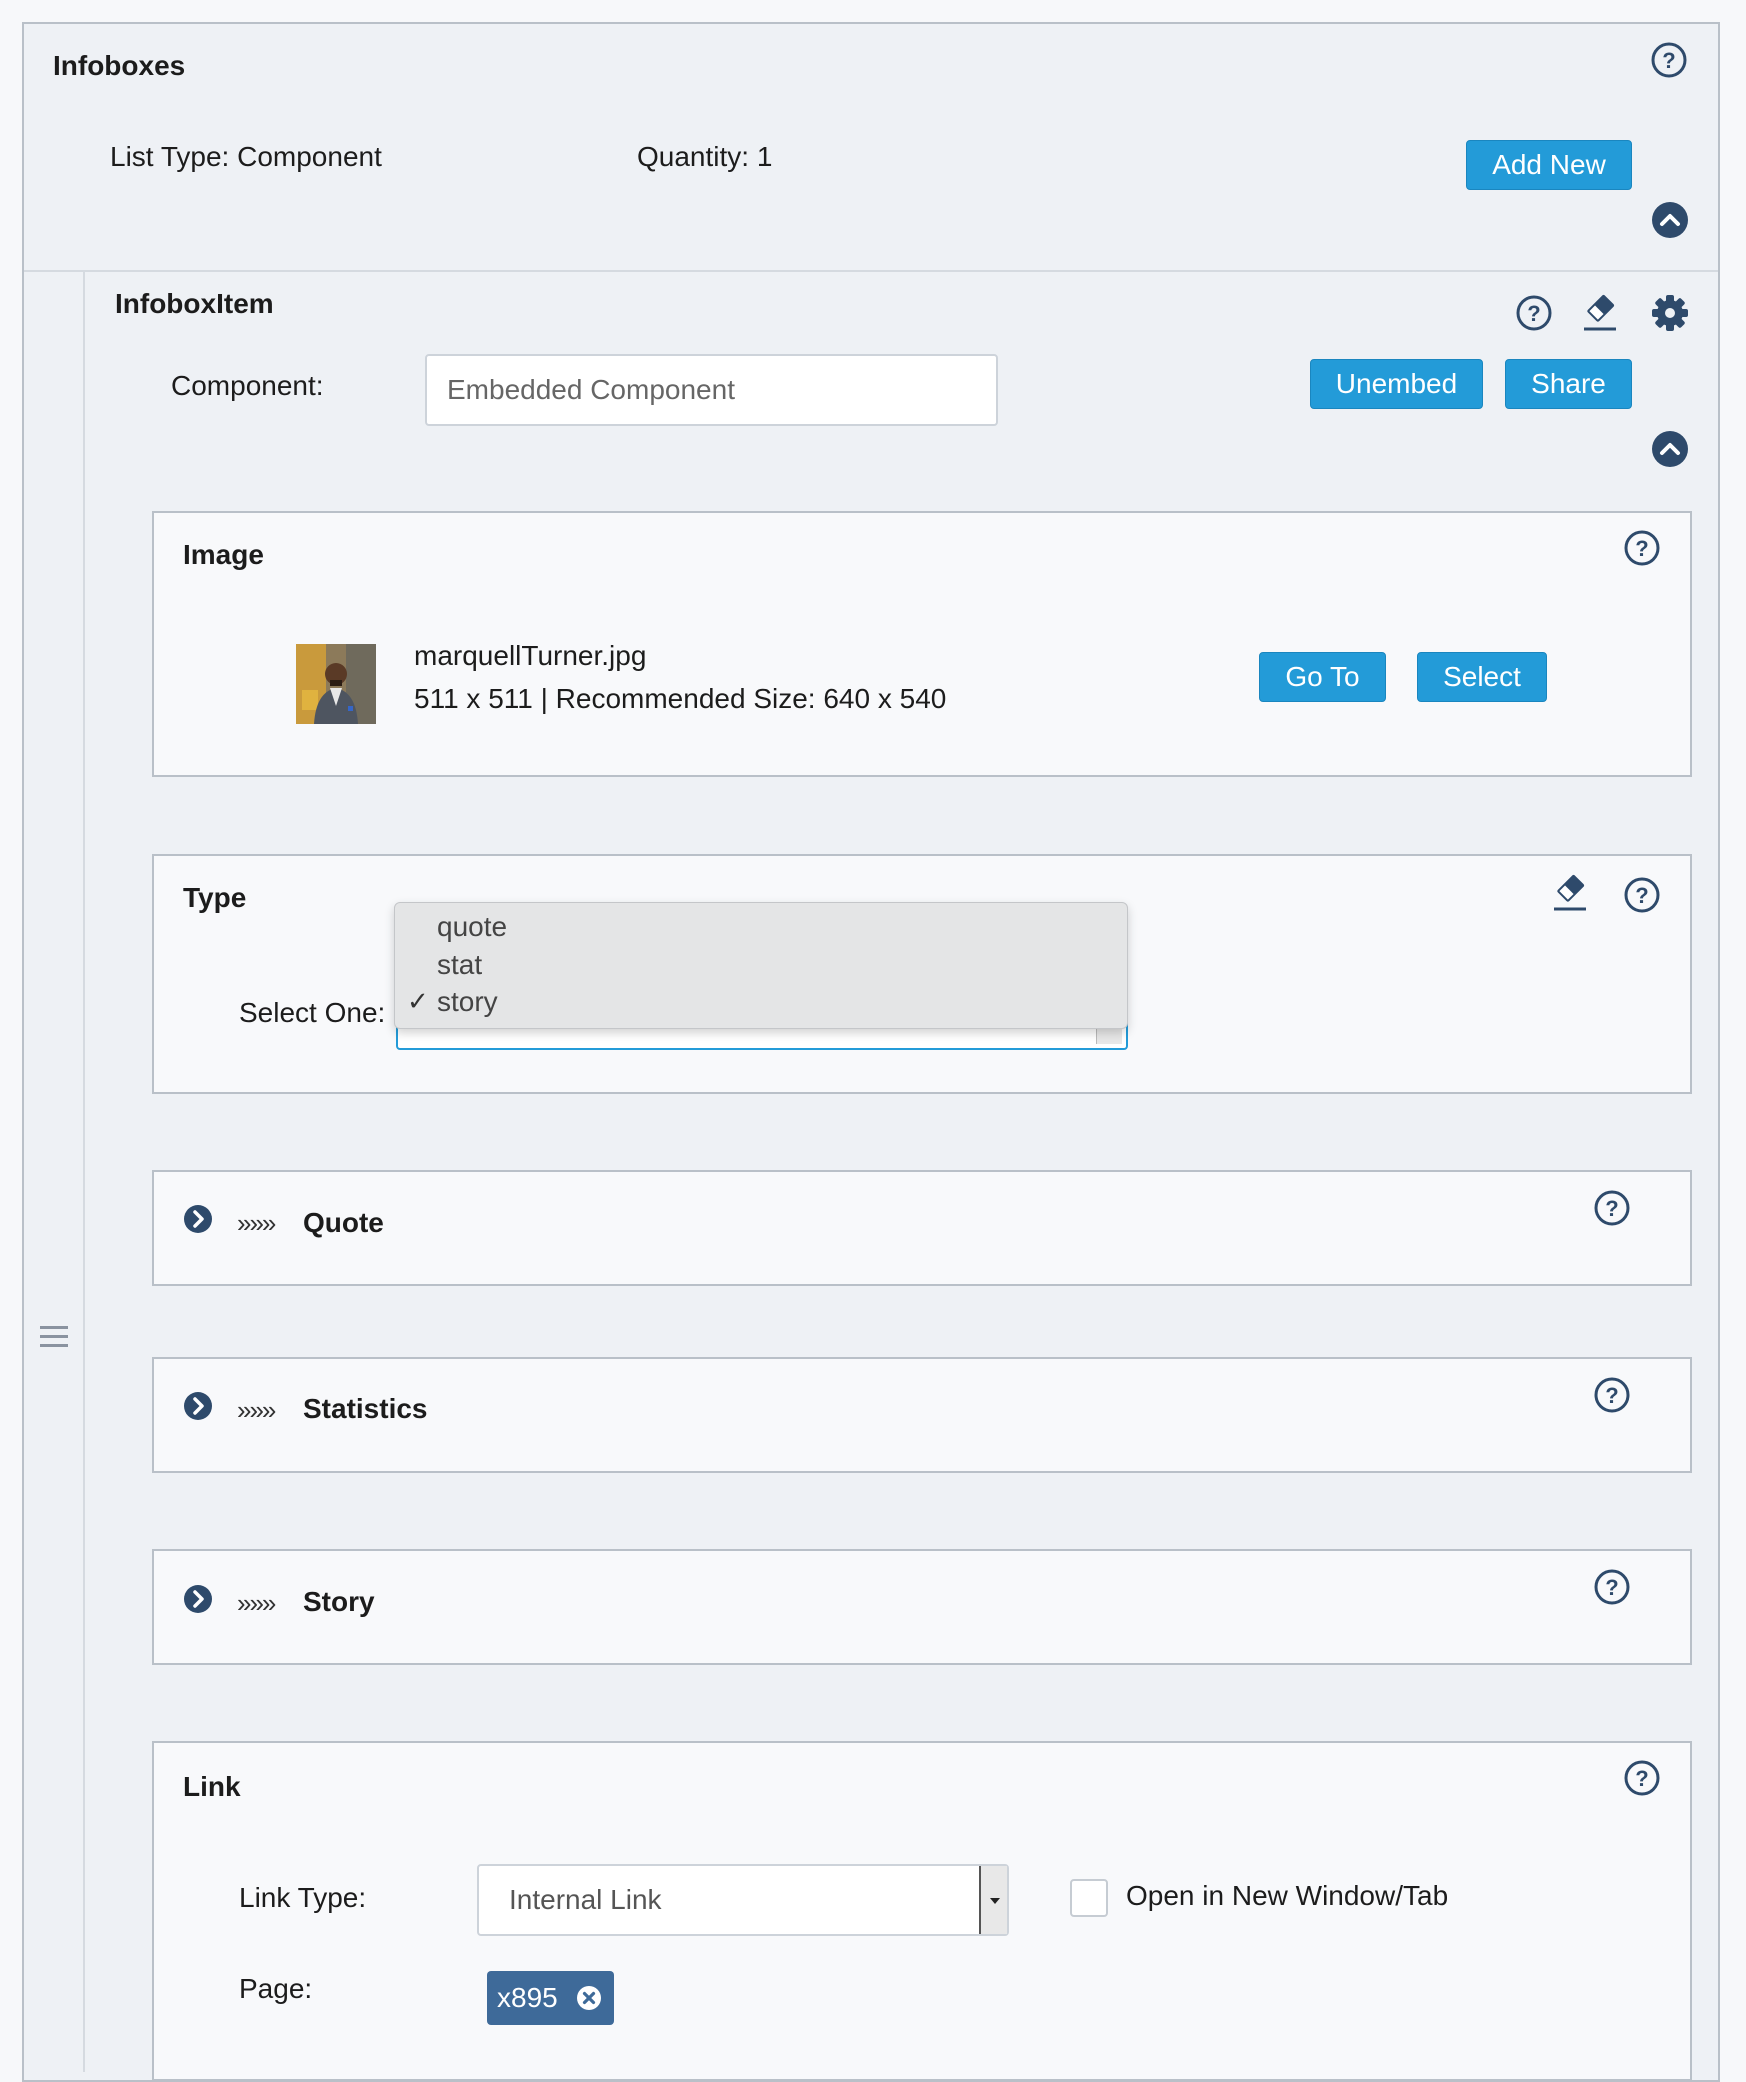  I want to click on component-label: Component:, so click(247, 385).